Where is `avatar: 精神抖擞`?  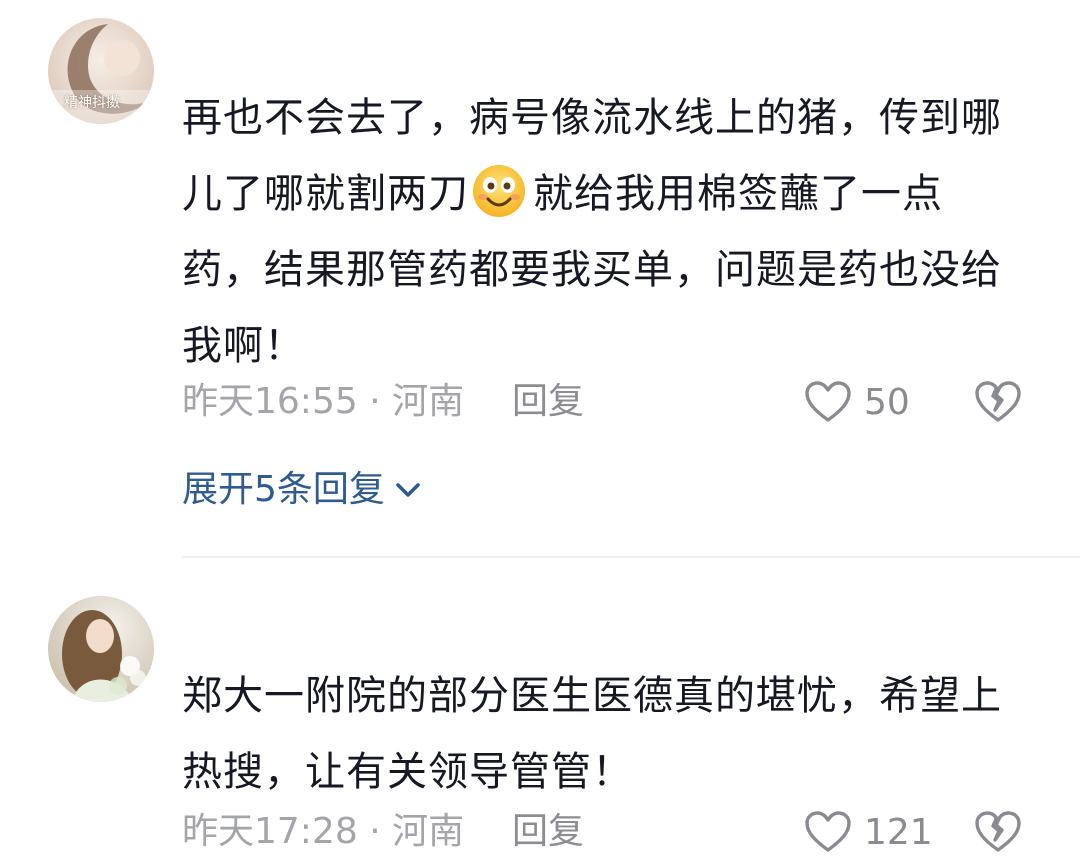
avatar: 精神抖擞 is located at coordinates (101, 71).